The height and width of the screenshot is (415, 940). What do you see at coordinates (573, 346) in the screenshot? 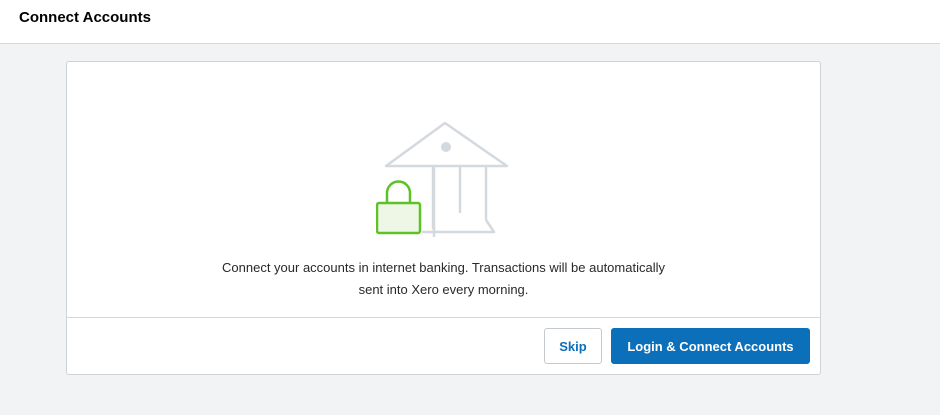
I see `skip-button: Skip` at bounding box center [573, 346].